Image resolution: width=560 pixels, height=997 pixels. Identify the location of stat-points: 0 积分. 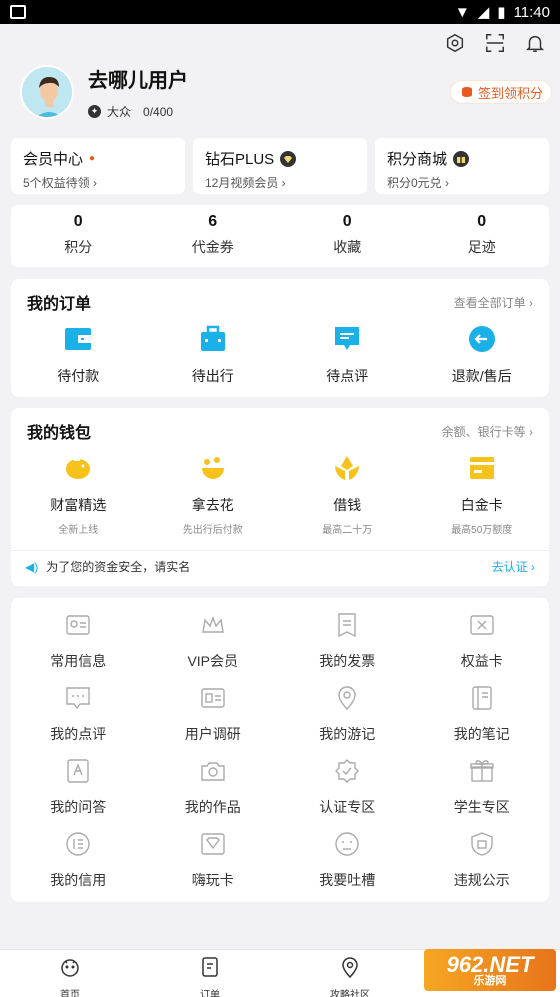
(78, 236).